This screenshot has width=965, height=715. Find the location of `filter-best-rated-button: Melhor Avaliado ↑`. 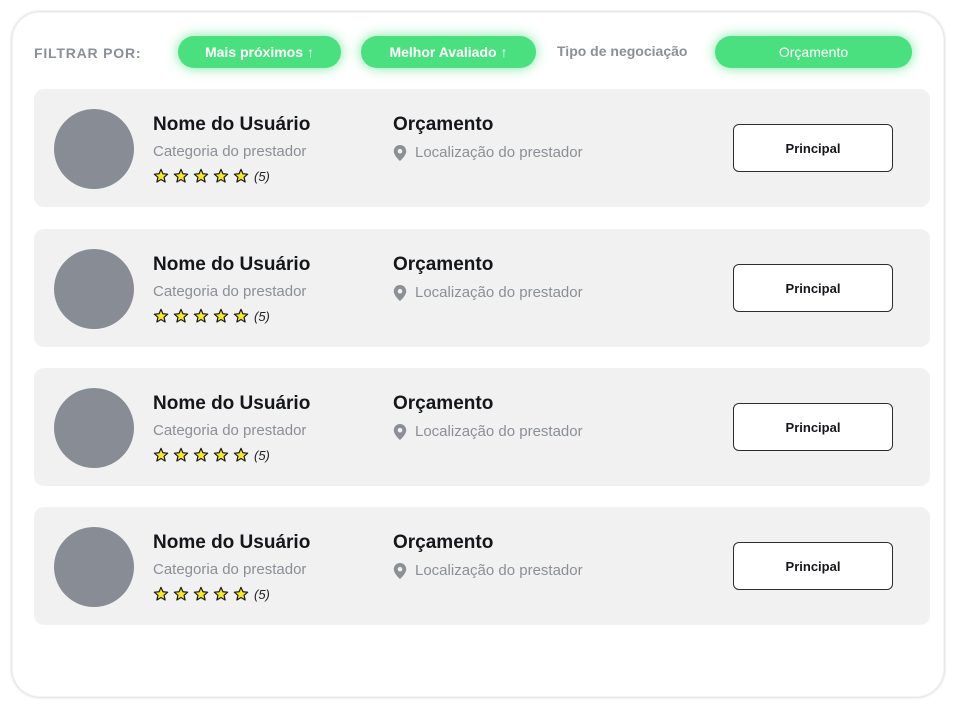

filter-best-rated-button: Melhor Avaliado ↑ is located at coordinates (448, 52).